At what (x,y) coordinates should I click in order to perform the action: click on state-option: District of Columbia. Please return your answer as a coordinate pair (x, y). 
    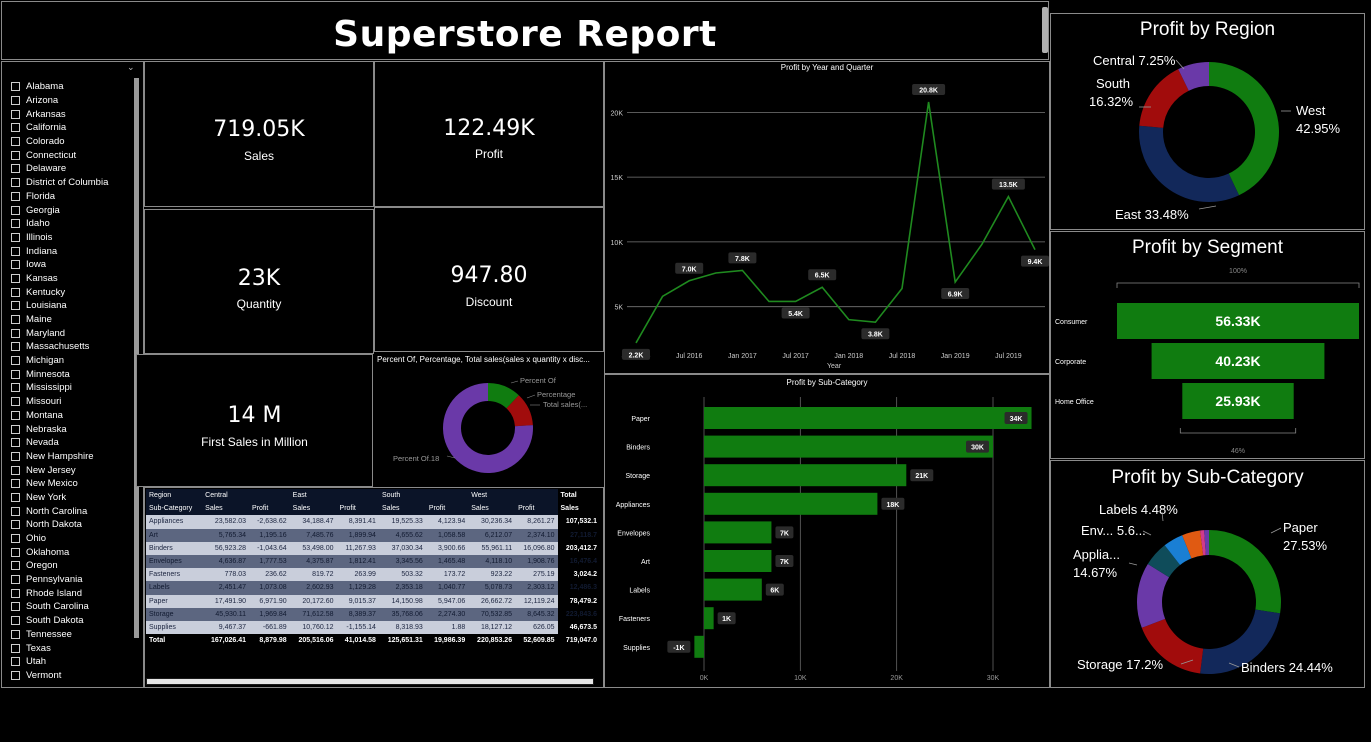
    Looking at the image, I should click on (59, 183).